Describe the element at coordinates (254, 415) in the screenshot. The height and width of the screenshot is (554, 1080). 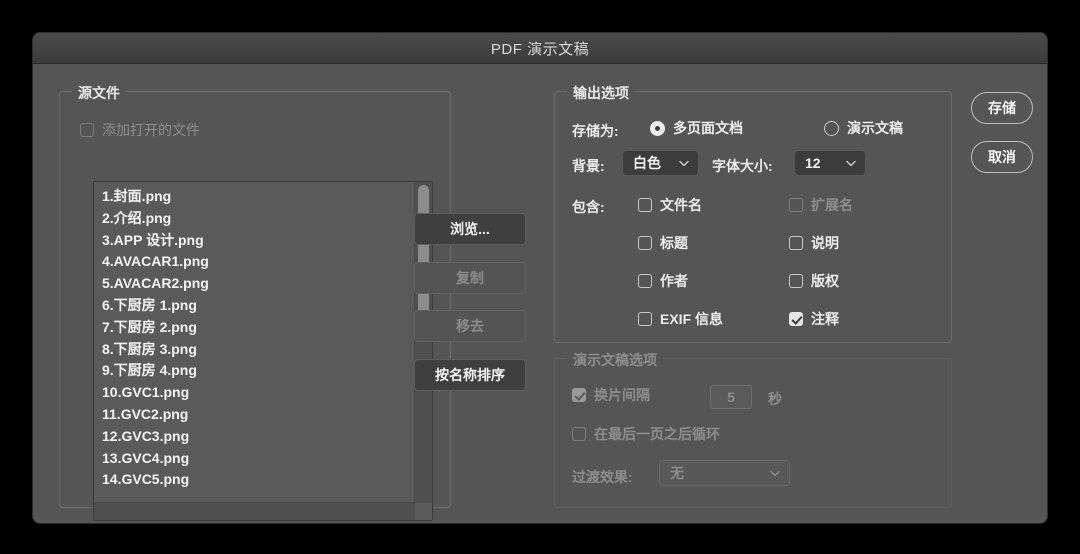
I see `list-item: 11.GVC2.png` at that location.